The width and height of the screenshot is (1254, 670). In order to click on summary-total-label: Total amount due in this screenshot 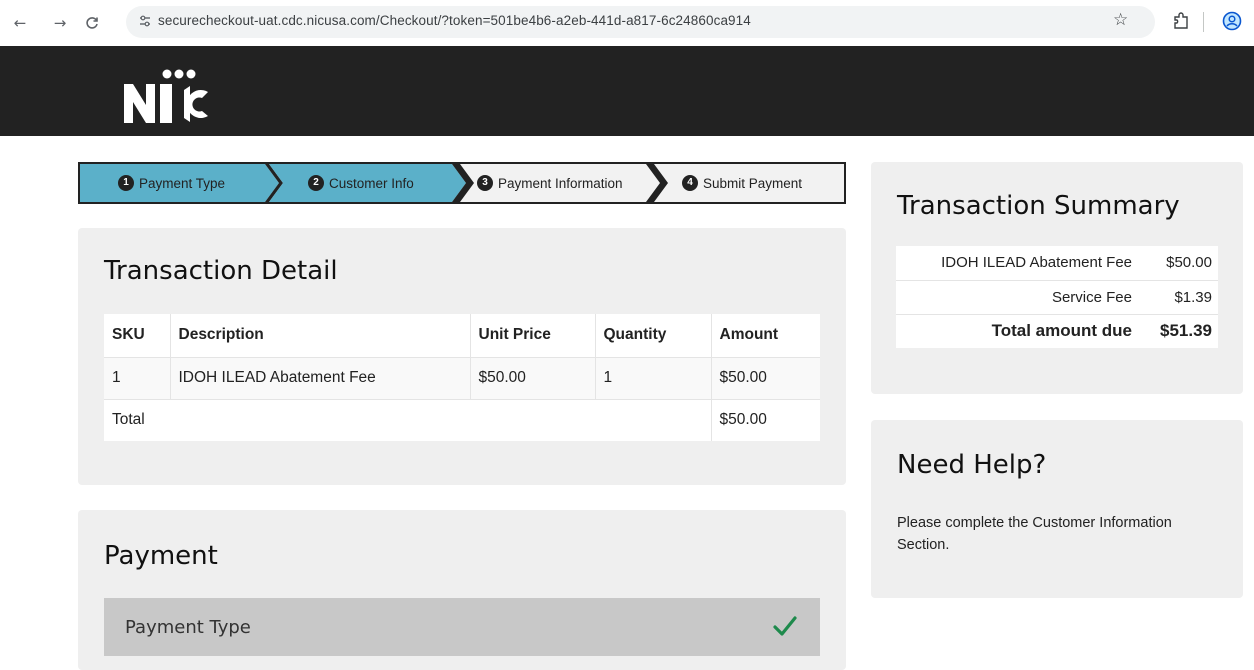, I will do `click(1061, 331)`.